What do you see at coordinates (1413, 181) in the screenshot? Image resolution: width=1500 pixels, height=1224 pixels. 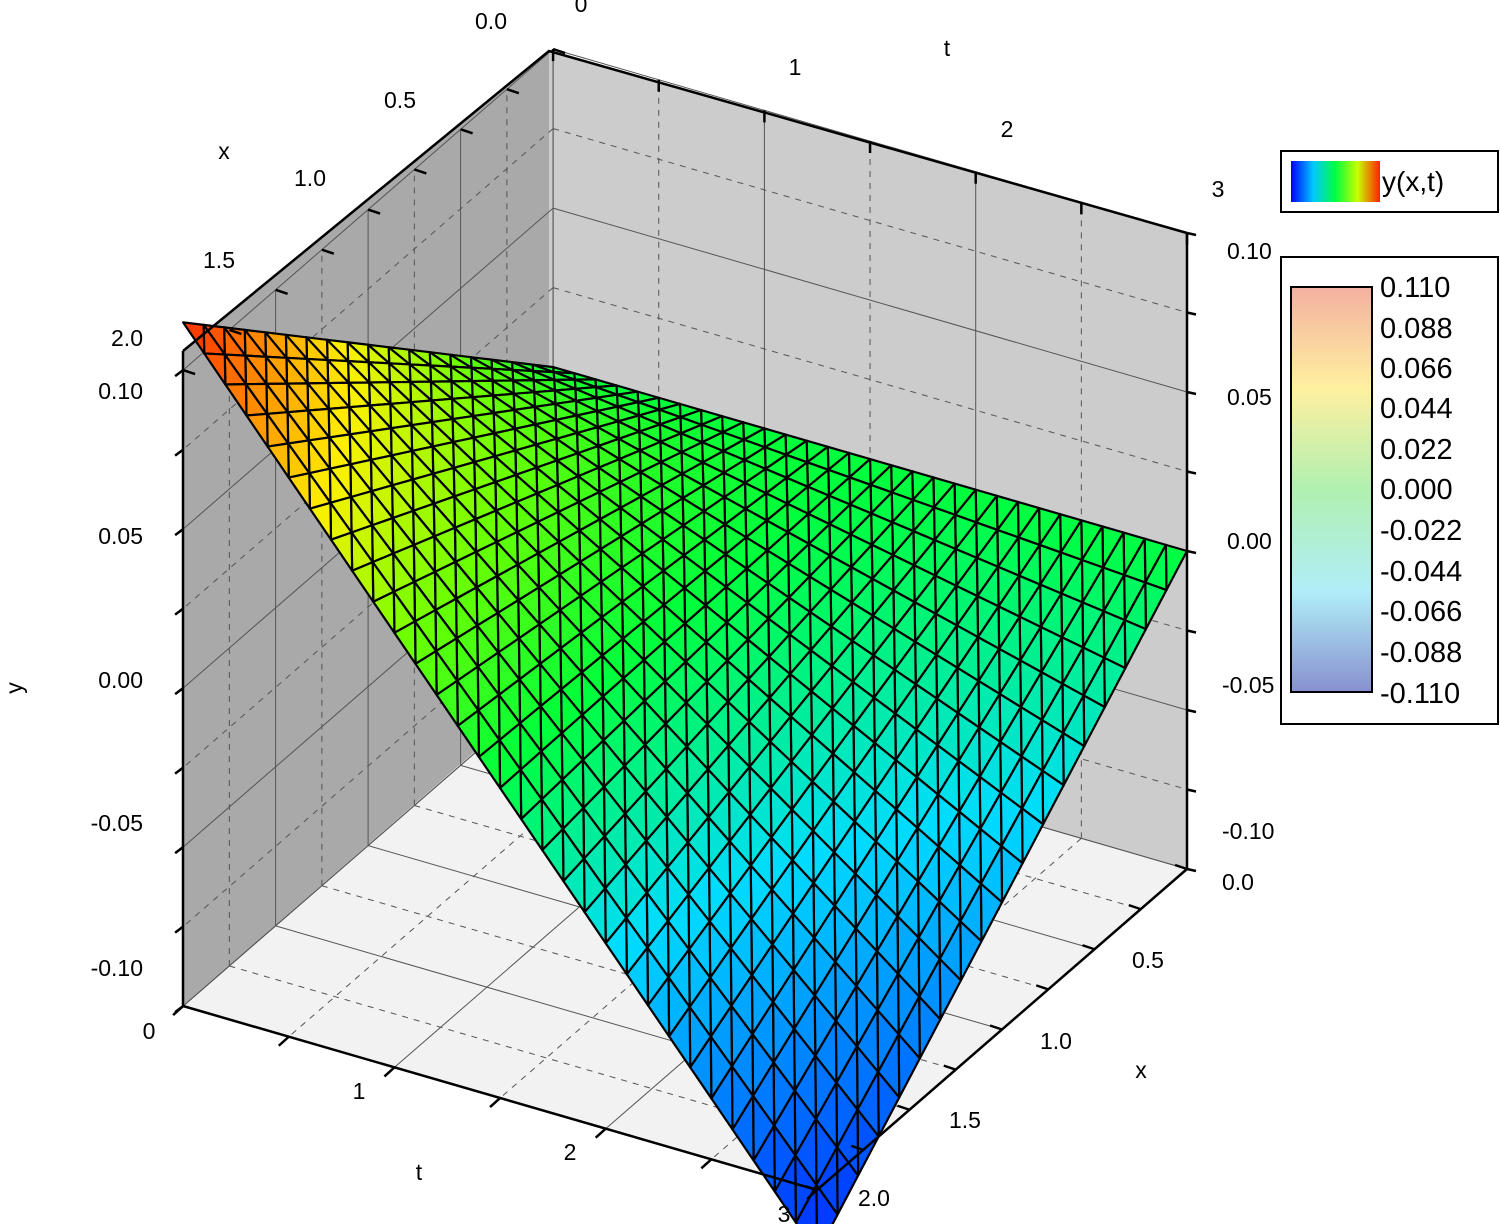 I see `legend-series-name: y(x,t)` at bounding box center [1413, 181].